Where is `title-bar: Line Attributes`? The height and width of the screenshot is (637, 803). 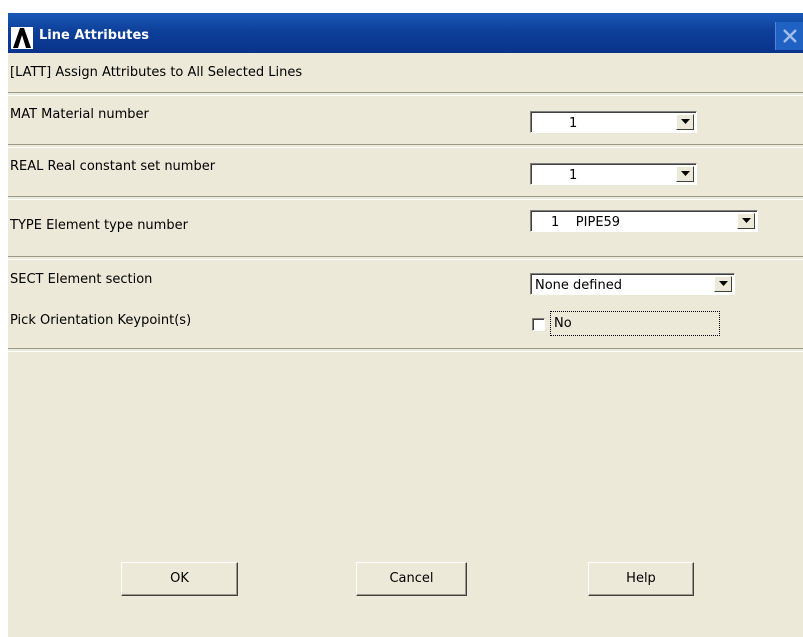 title-bar: Line Attributes is located at coordinates (405, 33).